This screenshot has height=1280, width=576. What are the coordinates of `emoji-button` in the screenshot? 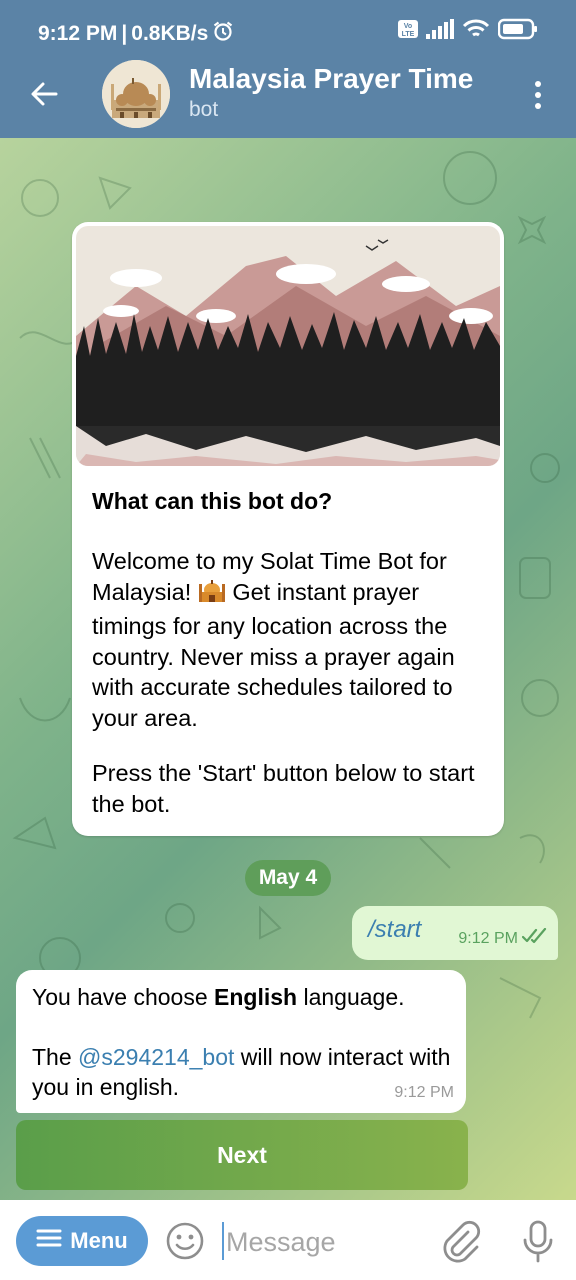 It's located at (185, 1241).